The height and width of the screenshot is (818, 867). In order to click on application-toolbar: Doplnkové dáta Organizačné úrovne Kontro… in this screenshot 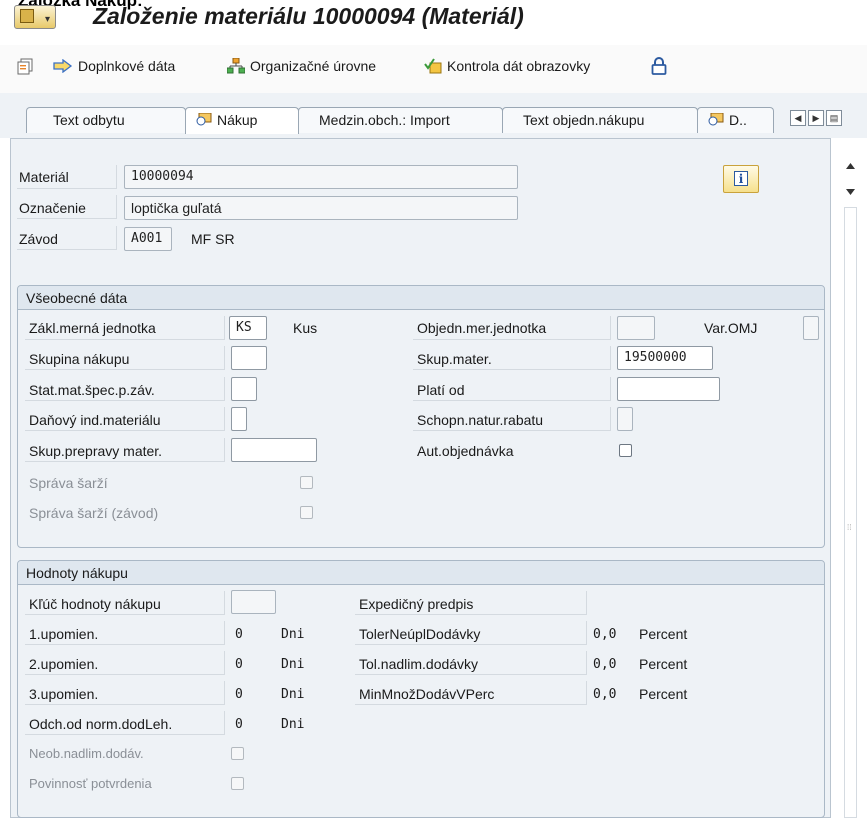, I will do `click(433, 69)`.